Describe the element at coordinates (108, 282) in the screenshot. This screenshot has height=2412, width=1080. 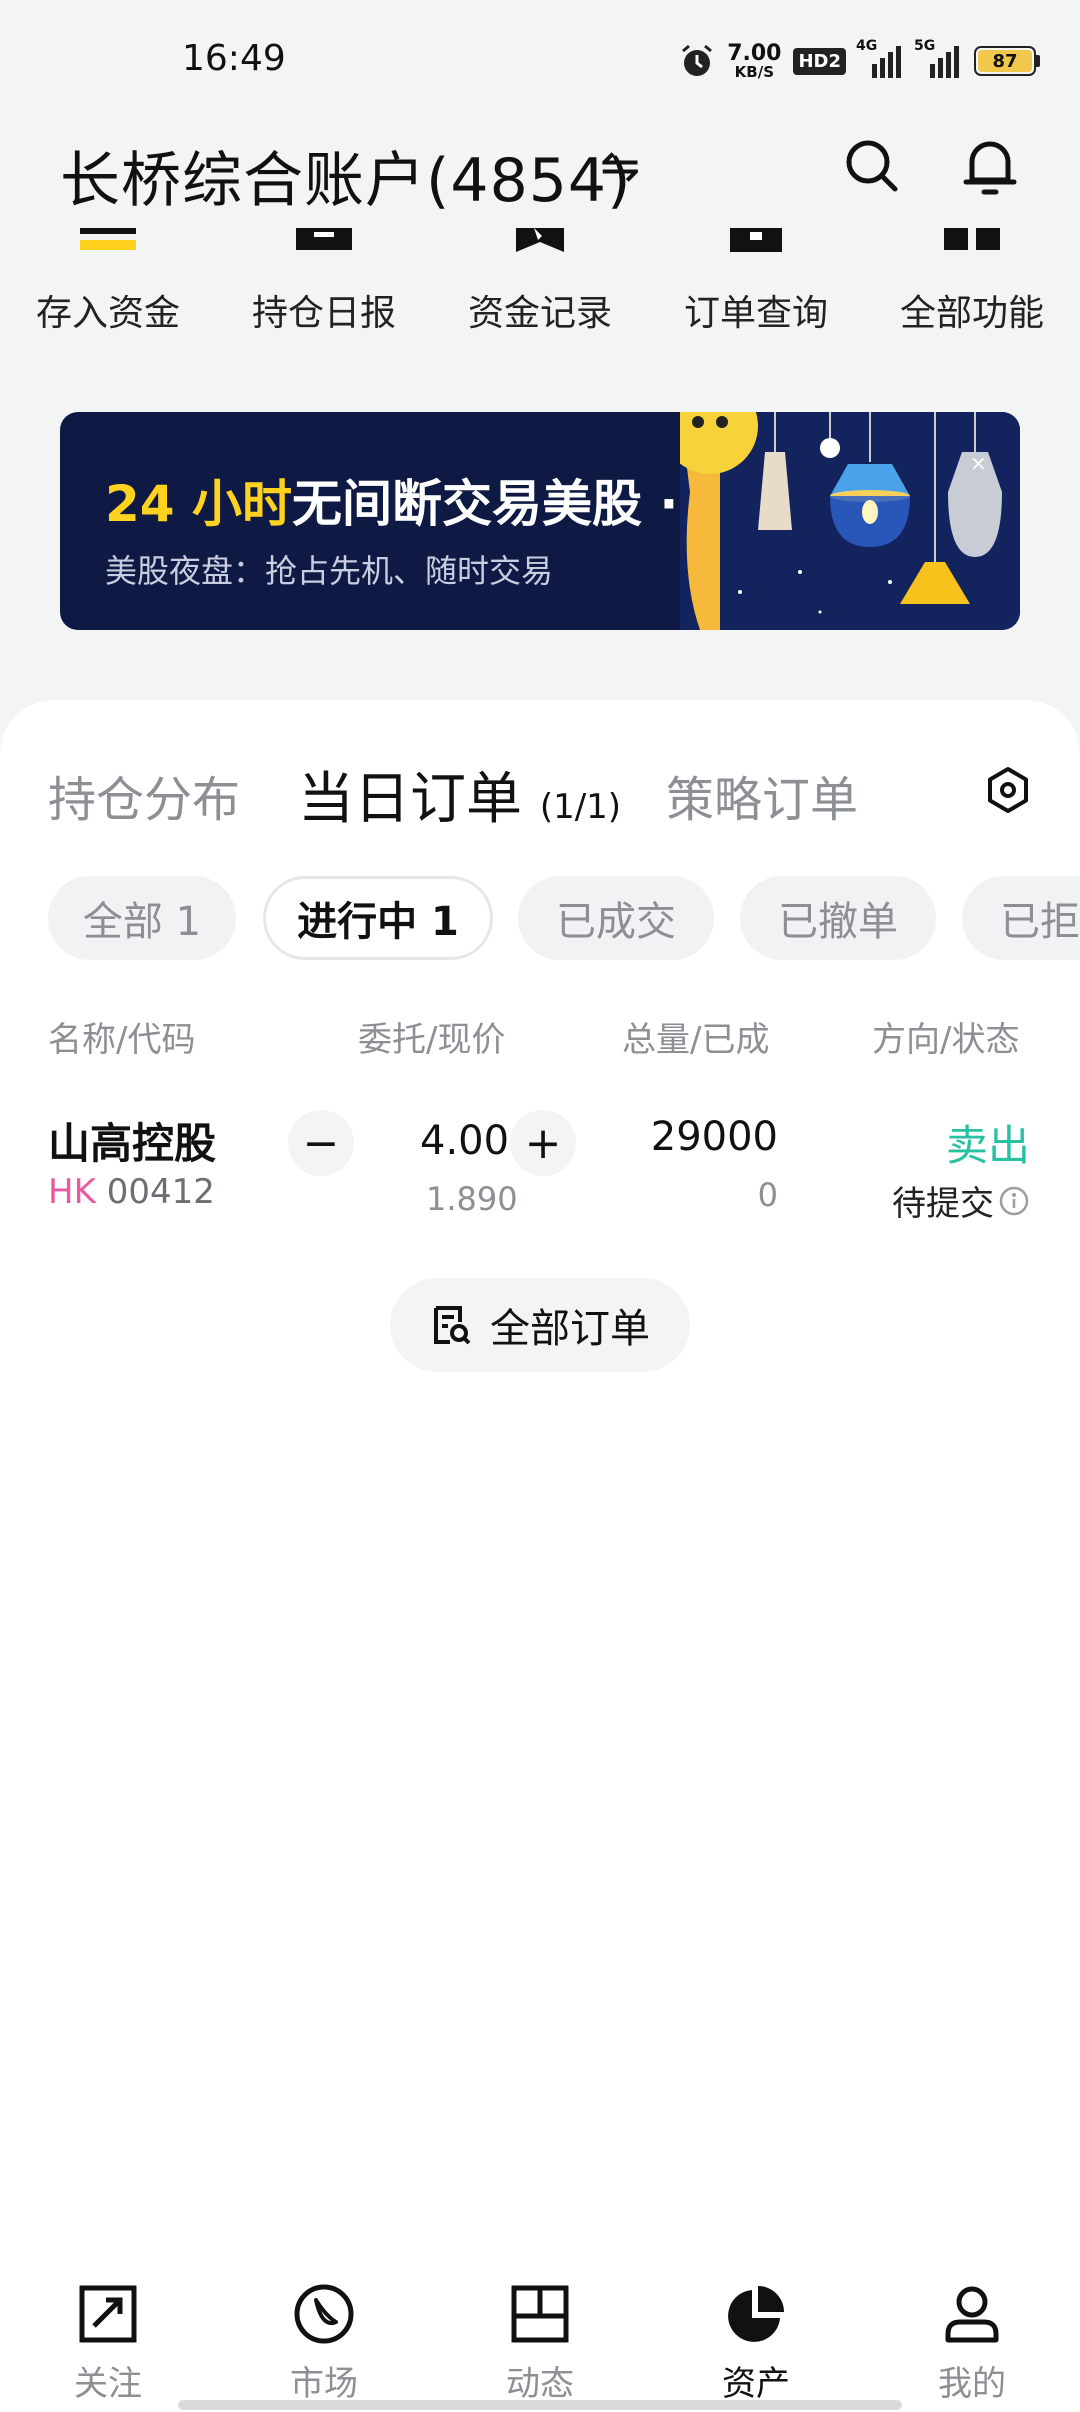
I see `shortcut-deposit: 存入资金` at that location.